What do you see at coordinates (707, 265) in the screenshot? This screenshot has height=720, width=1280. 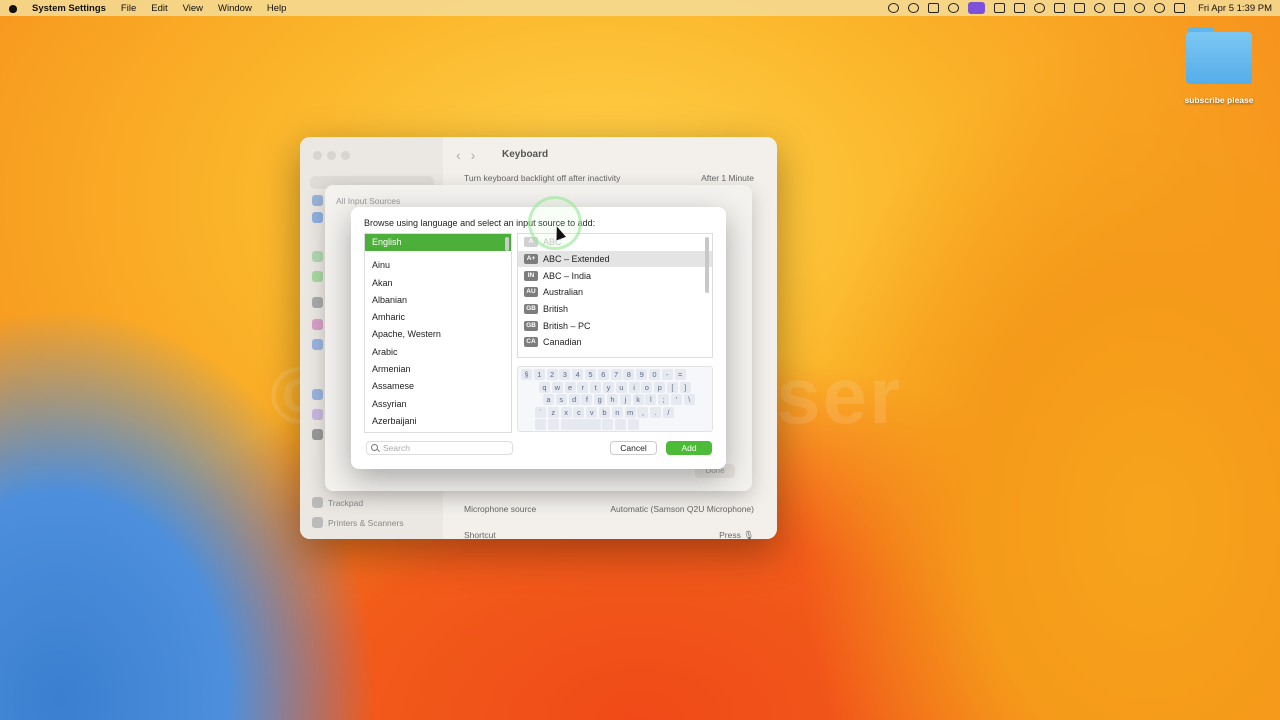 I see `source-scrollbar` at bounding box center [707, 265].